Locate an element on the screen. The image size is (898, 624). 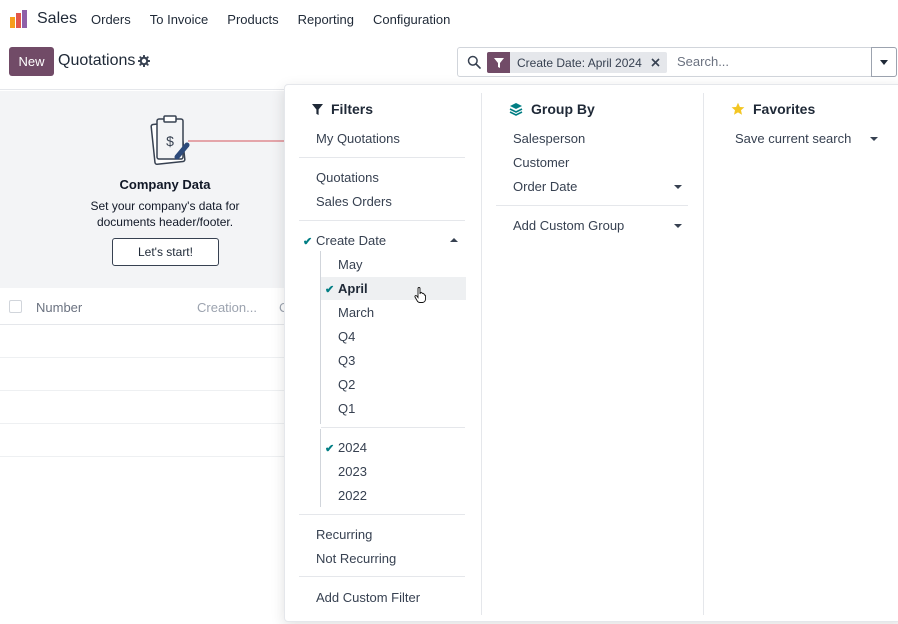
document-dollar-icon: $ is located at coordinates (170, 140).